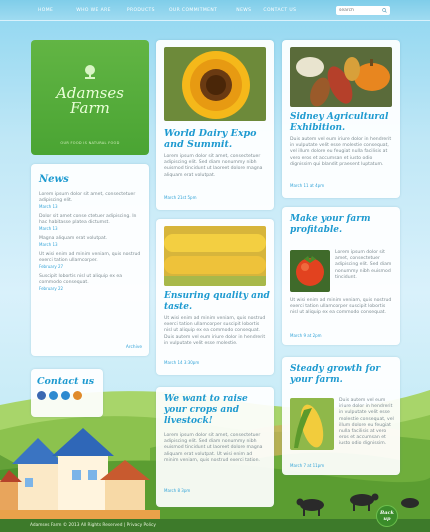 This screenshot has height=532, width=430. I want to click on nav-products: PRODUCTS, so click(141, 10).